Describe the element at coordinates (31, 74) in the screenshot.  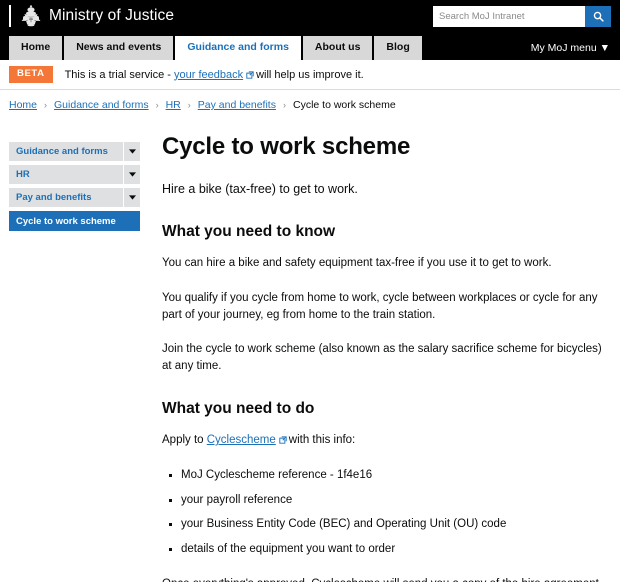
I see `beta-badge: BETA` at that location.